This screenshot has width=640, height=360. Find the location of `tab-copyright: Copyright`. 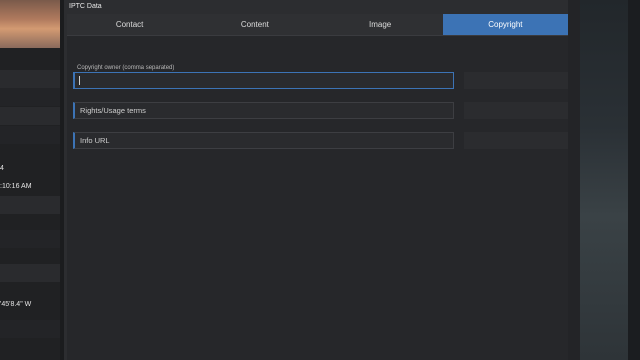

tab-copyright: Copyright is located at coordinates (505, 24).